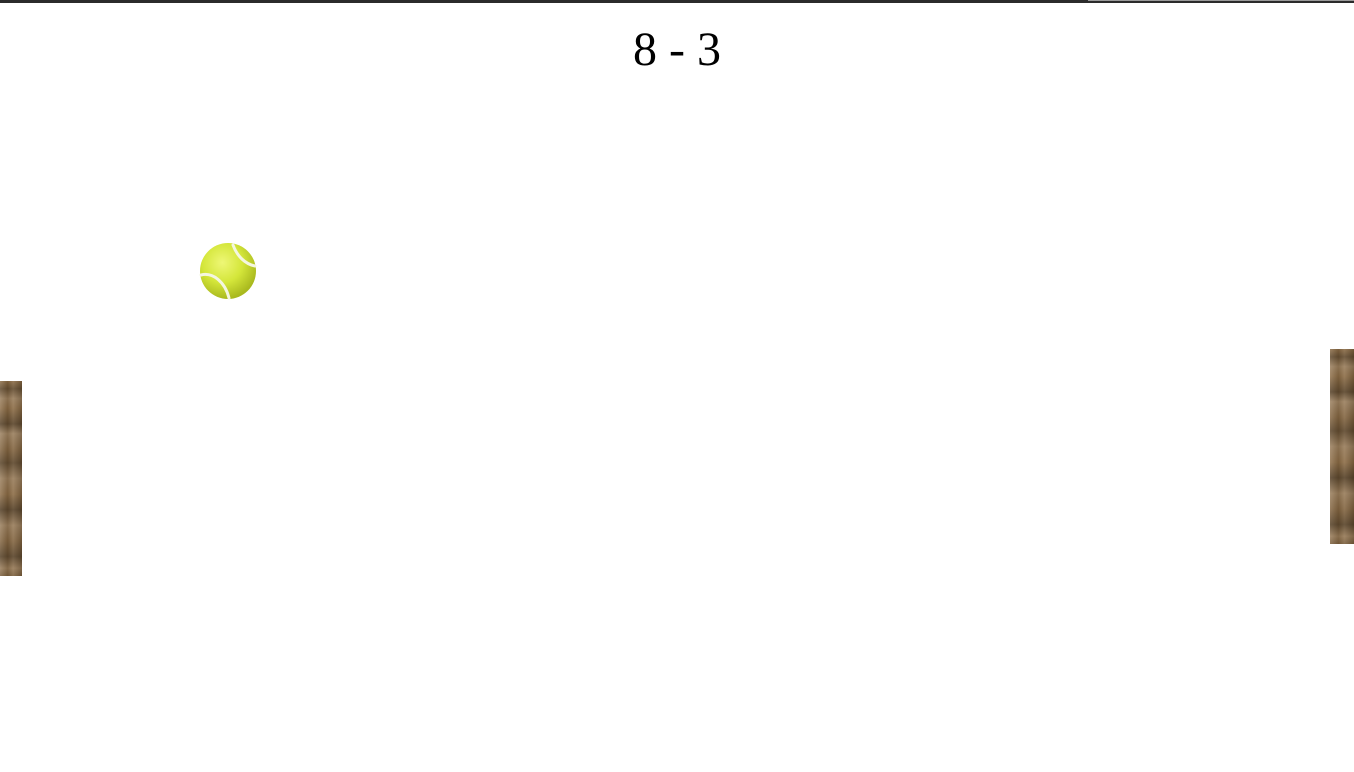 This screenshot has width=1354, height=772. What do you see at coordinates (1342, 446) in the screenshot?
I see `right-paddle` at bounding box center [1342, 446].